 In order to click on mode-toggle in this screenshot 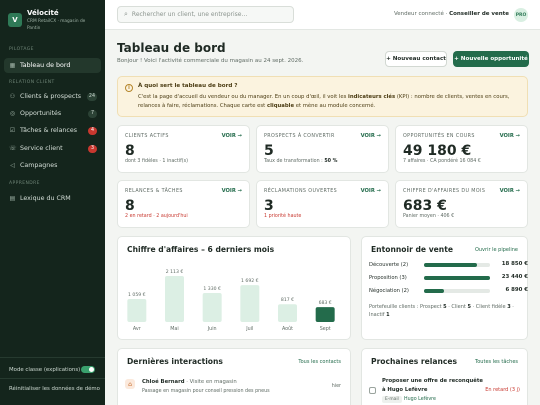, I will do `click(88, 369)`.